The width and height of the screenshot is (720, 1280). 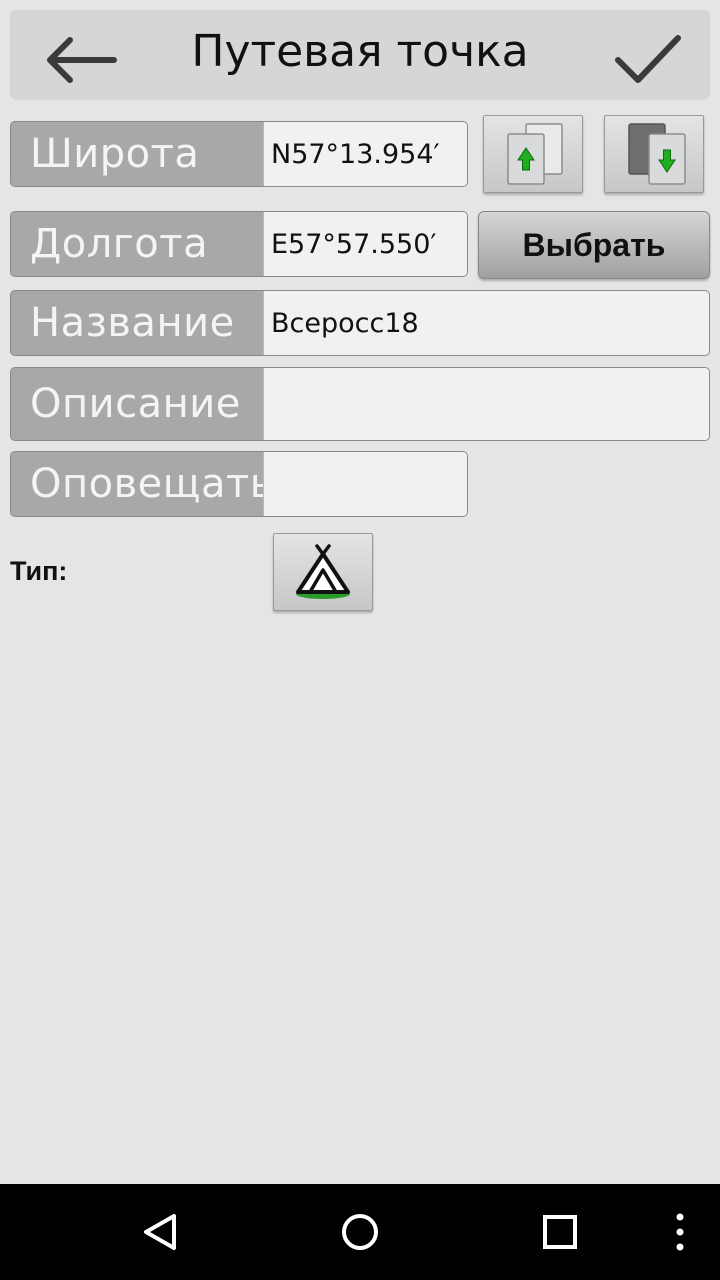 I want to click on arrow-left-icon, so click(x=80, y=60).